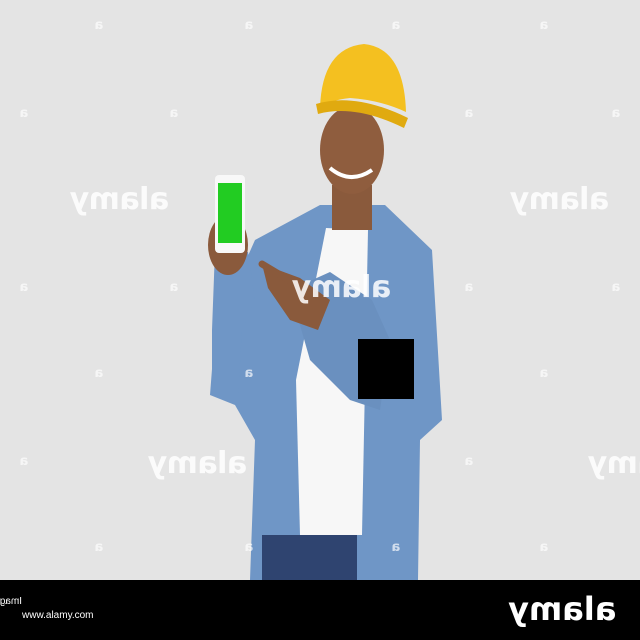 The height and width of the screenshot is (640, 640). I want to click on image-info: Image ID: 2DCH0P8 www.alamy.com, so click(56, 609).